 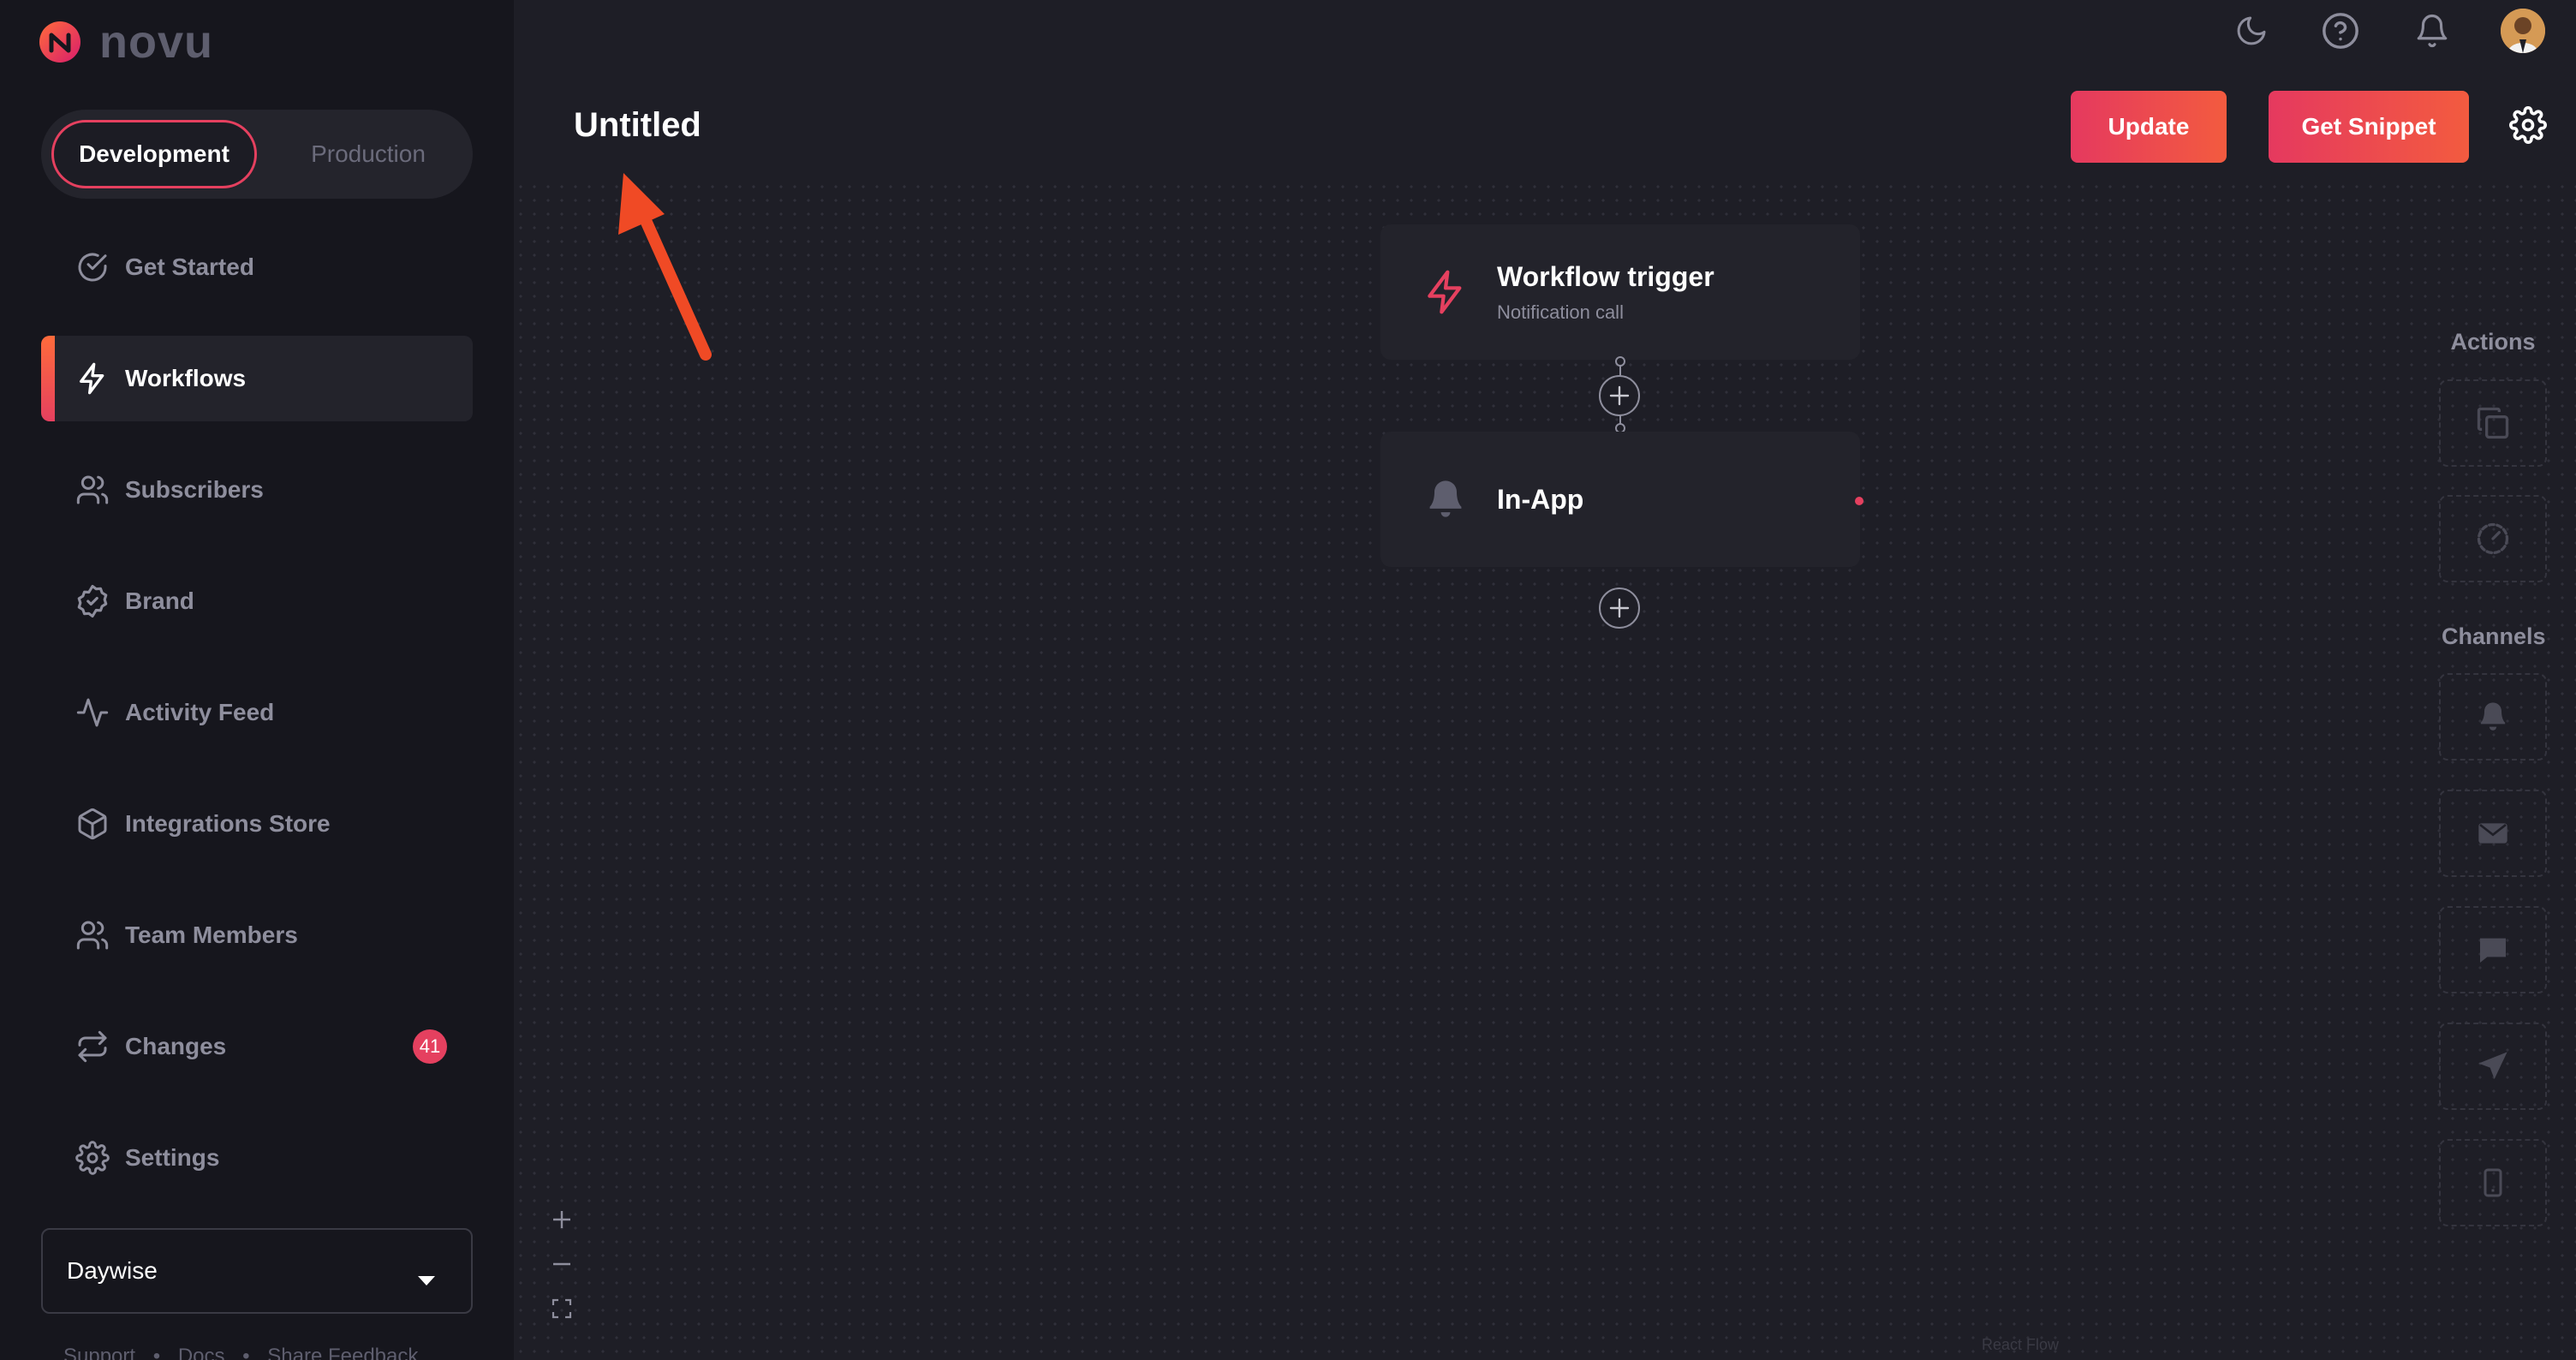 What do you see at coordinates (176, 1046) in the screenshot?
I see `sidebar-item-label: Changes` at bounding box center [176, 1046].